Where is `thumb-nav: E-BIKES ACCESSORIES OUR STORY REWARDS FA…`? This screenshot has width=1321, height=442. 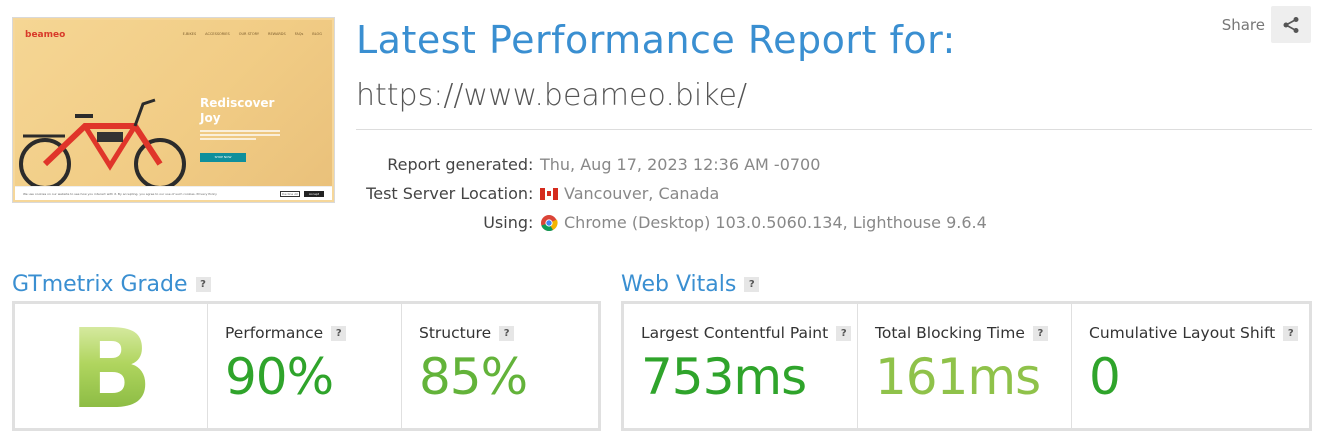 thumb-nav: E-BIKES ACCESSORIES OUR STORY REWARDS FA… is located at coordinates (252, 34).